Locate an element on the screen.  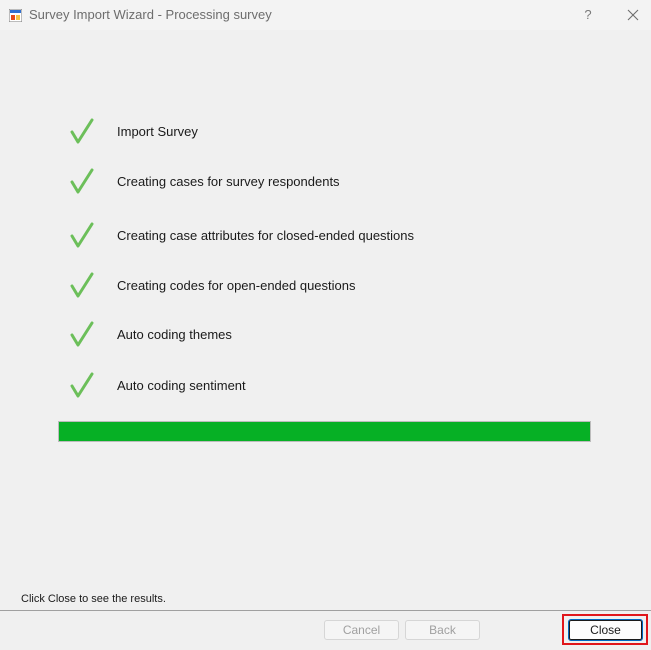
app-icon is located at coordinates (15, 15).